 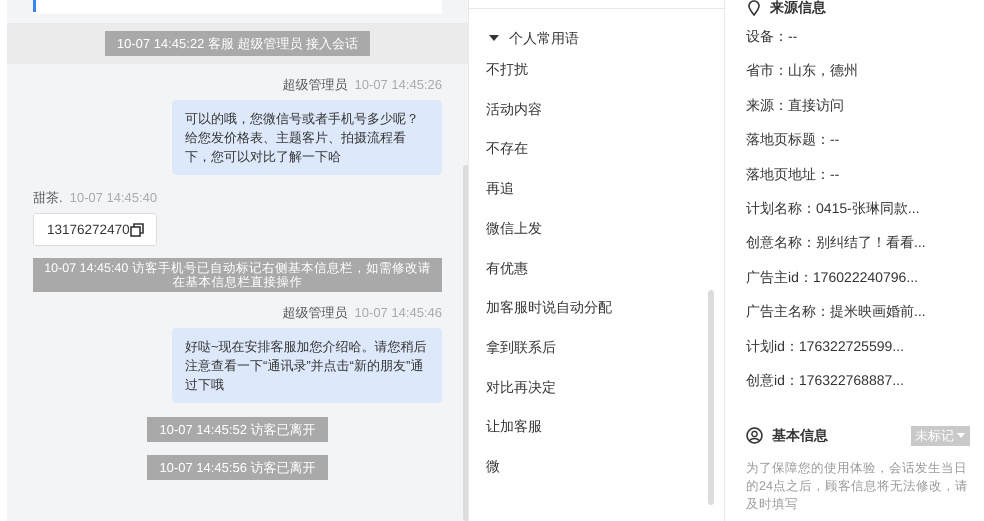 What do you see at coordinates (605, 427) in the screenshot?
I see `phrase-item: 让加客服` at bounding box center [605, 427].